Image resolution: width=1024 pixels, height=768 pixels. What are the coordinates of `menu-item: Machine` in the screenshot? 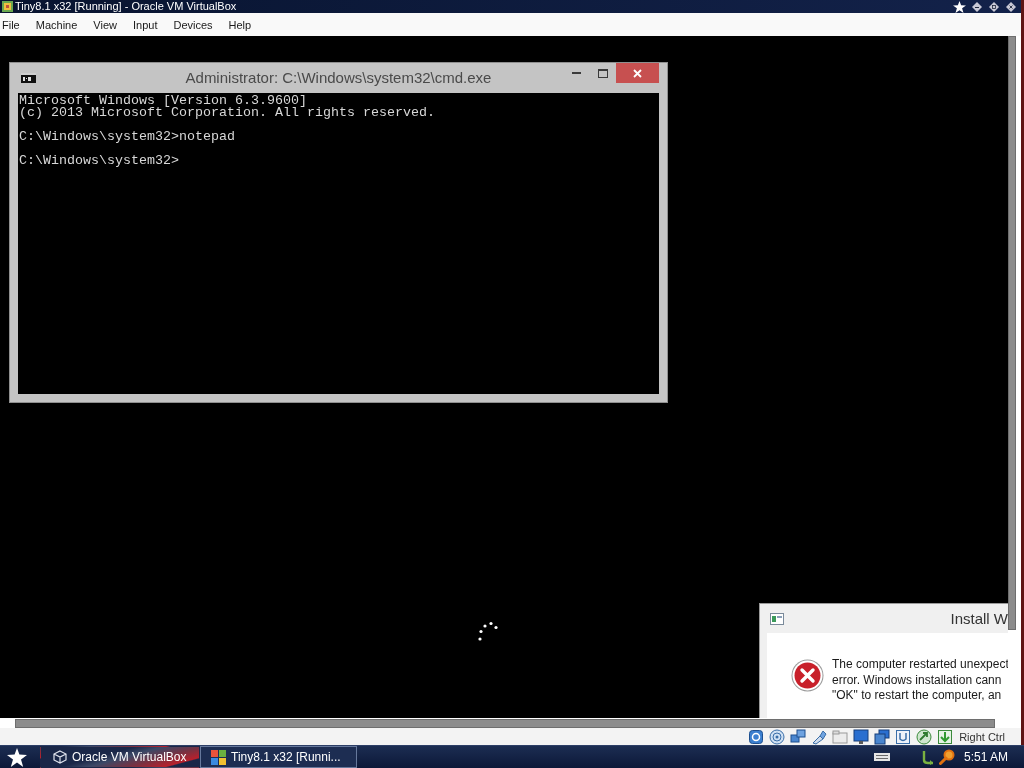 It's located at (56, 24).